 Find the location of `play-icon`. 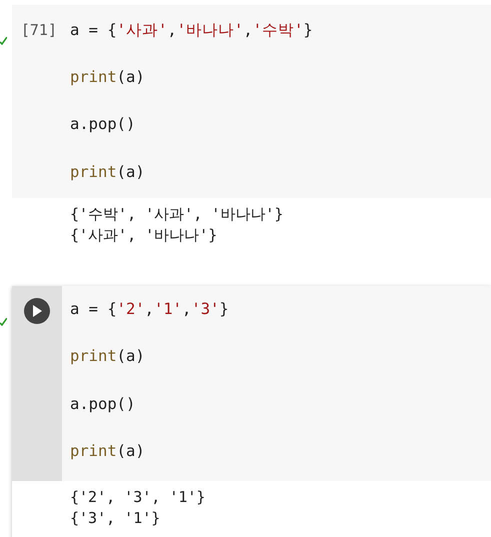

play-icon is located at coordinates (37, 311).